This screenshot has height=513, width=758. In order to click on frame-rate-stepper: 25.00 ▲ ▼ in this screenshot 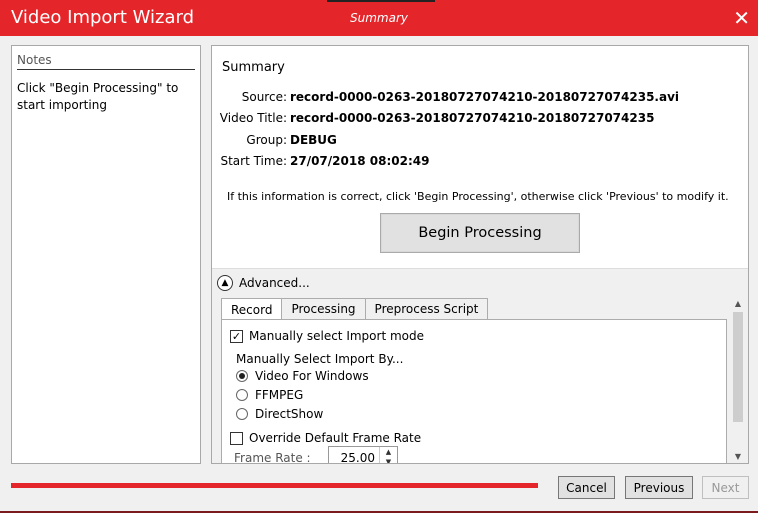, I will do `click(363, 454)`.